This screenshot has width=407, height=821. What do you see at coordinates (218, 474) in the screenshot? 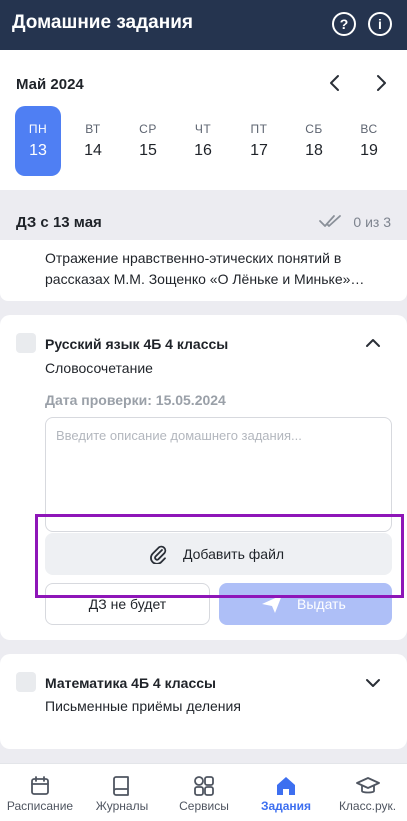
I see `homework-description-input` at bounding box center [218, 474].